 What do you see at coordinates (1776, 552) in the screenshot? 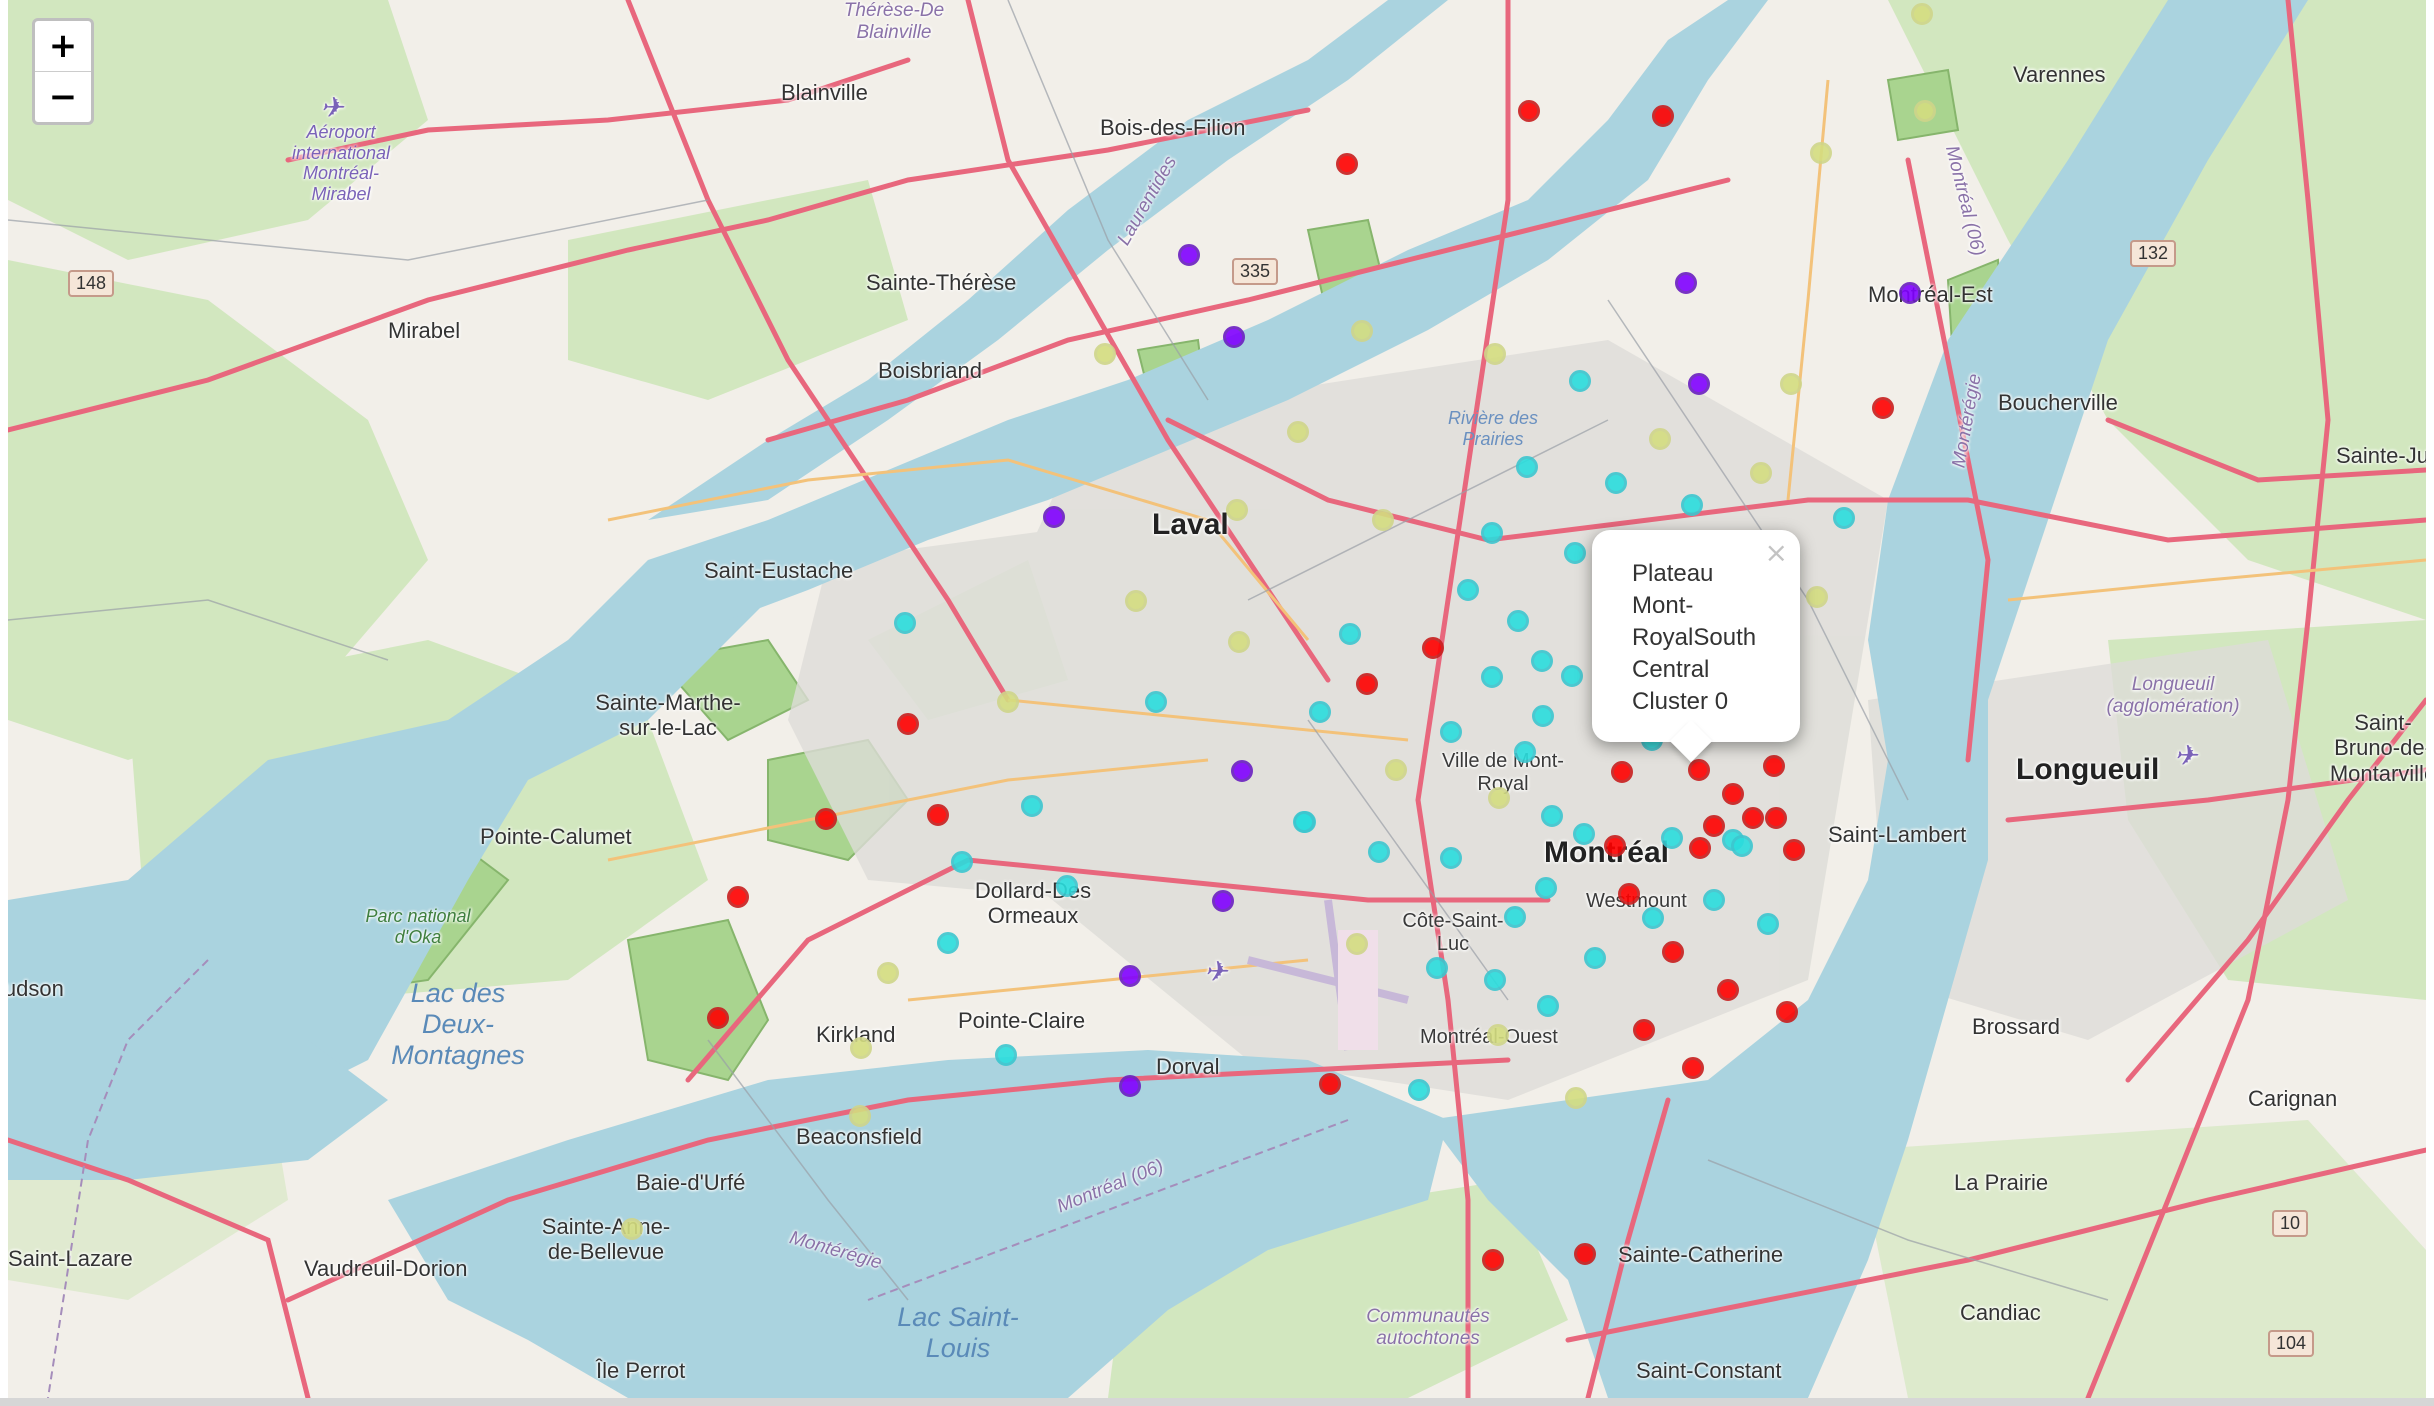
I see `popup-close-button: ×` at bounding box center [1776, 552].